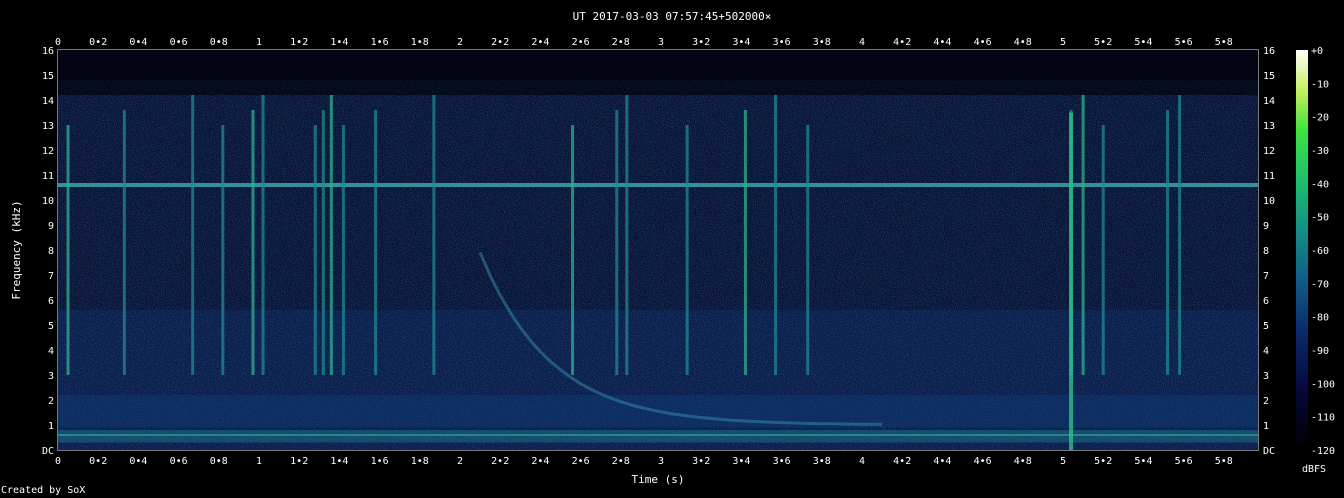 Image resolution: width=1344 pixels, height=498 pixels. I want to click on x-tick-label-top: 0•4, so click(138, 42).